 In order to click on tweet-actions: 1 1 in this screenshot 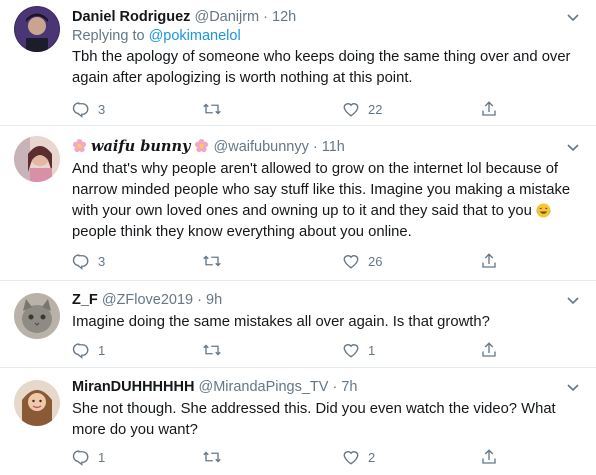, I will do `click(329, 350)`.